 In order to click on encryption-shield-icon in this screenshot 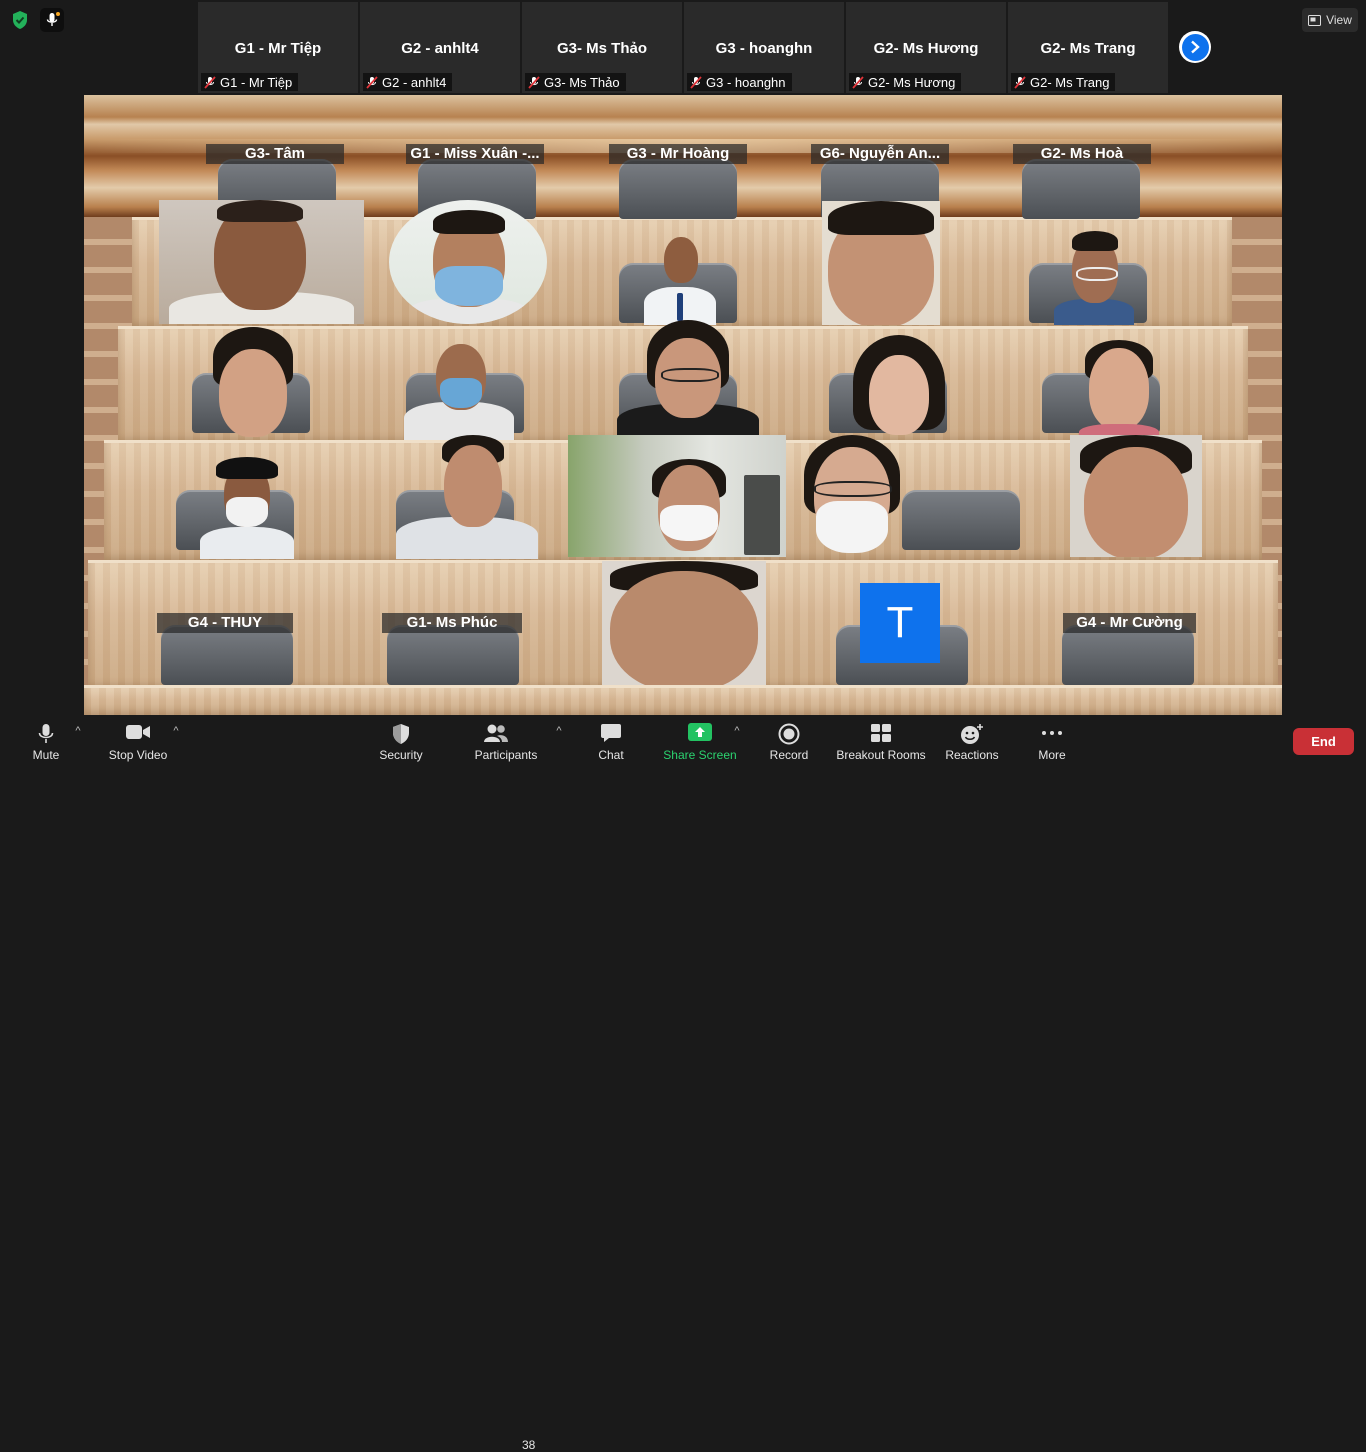, I will do `click(20, 20)`.